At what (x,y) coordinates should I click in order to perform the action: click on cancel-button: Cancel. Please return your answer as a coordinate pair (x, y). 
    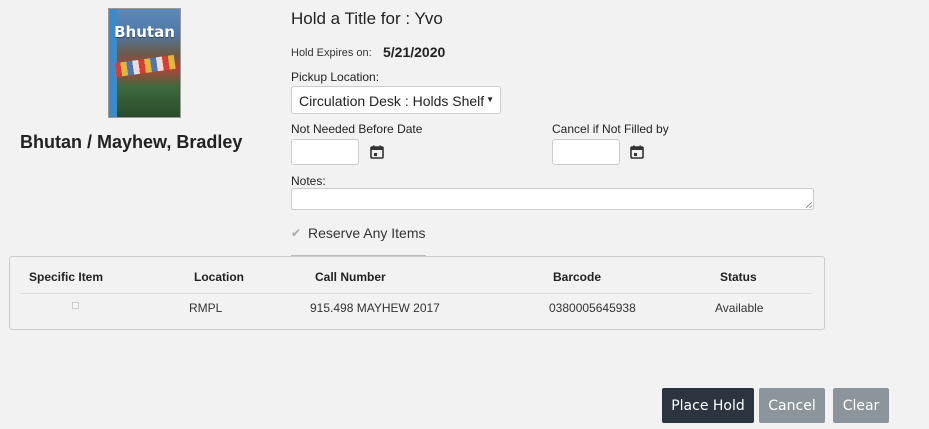
    Looking at the image, I should click on (792, 405).